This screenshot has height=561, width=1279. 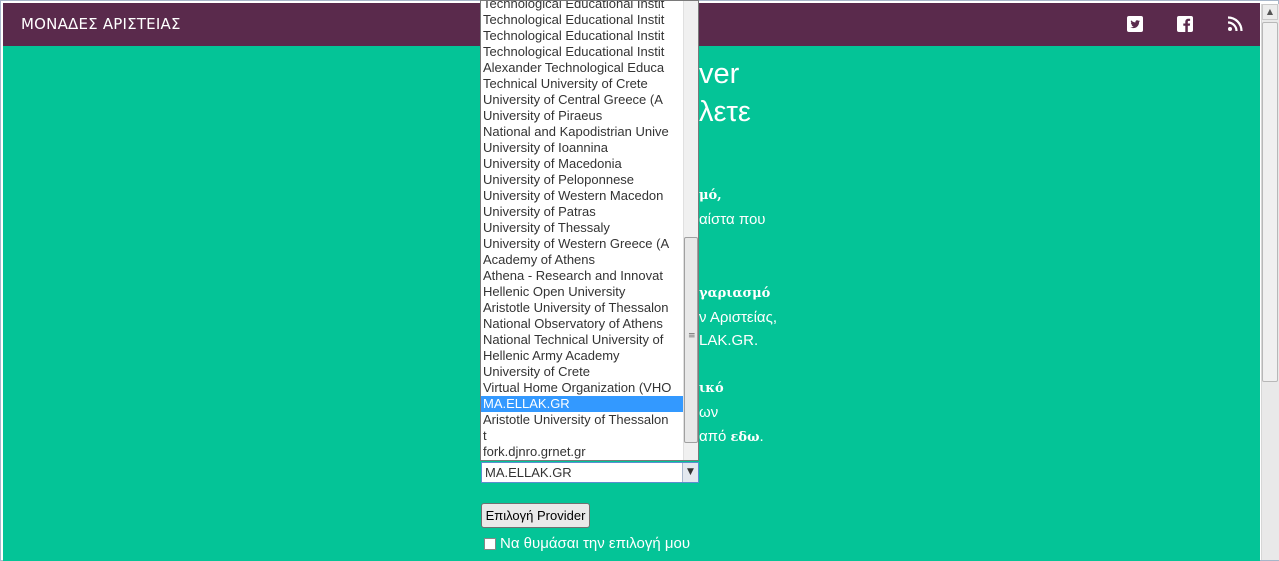 What do you see at coordinates (1135, 24) in the screenshot?
I see `twitter-icon` at bounding box center [1135, 24].